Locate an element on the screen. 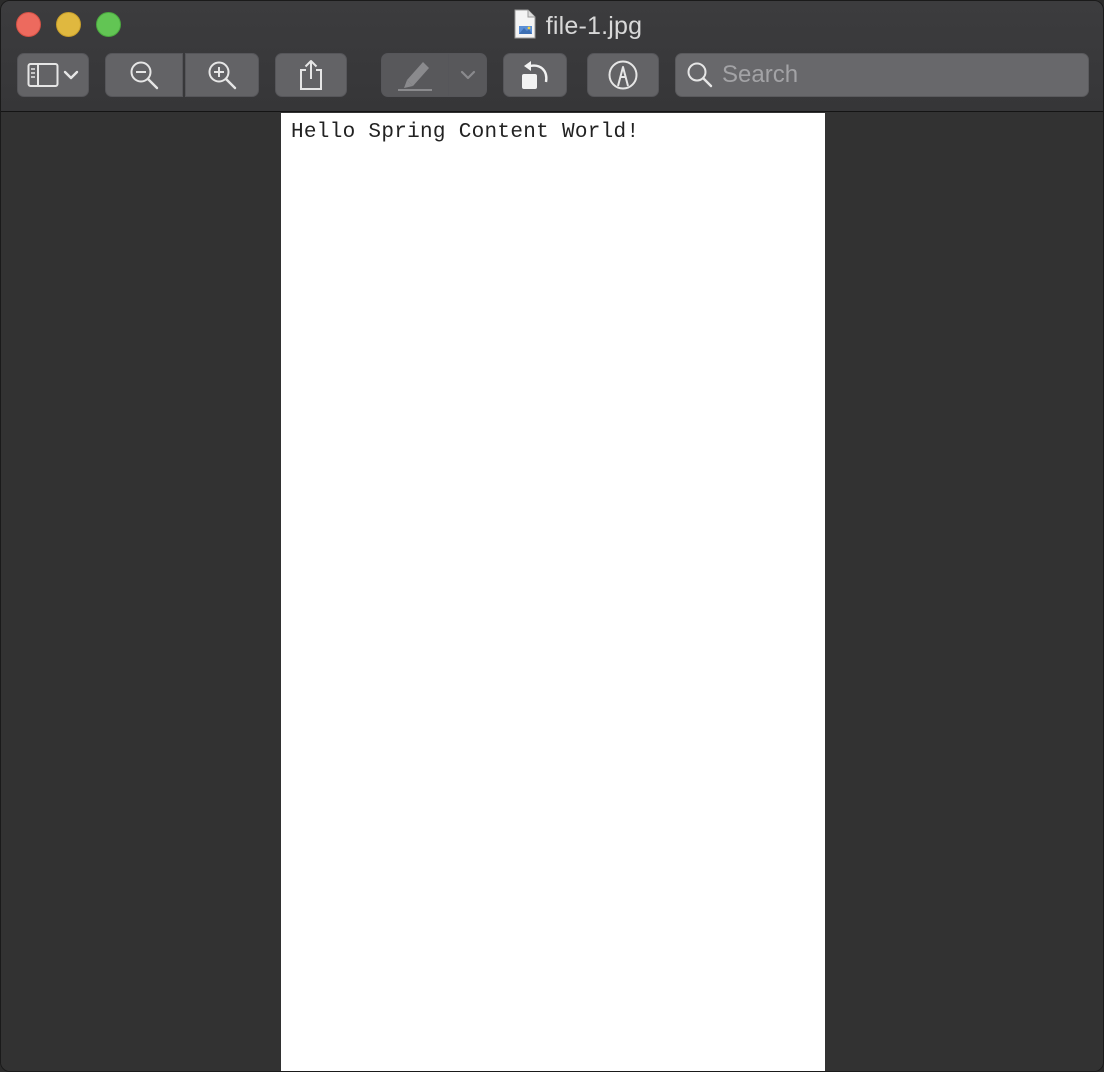  markup-pen-icon is located at coordinates (623, 75).